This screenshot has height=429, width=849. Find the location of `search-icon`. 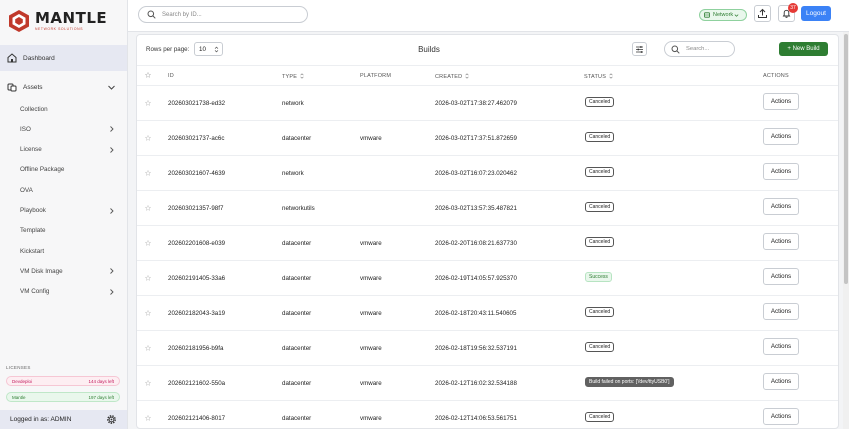

search-icon is located at coordinates (151, 14).